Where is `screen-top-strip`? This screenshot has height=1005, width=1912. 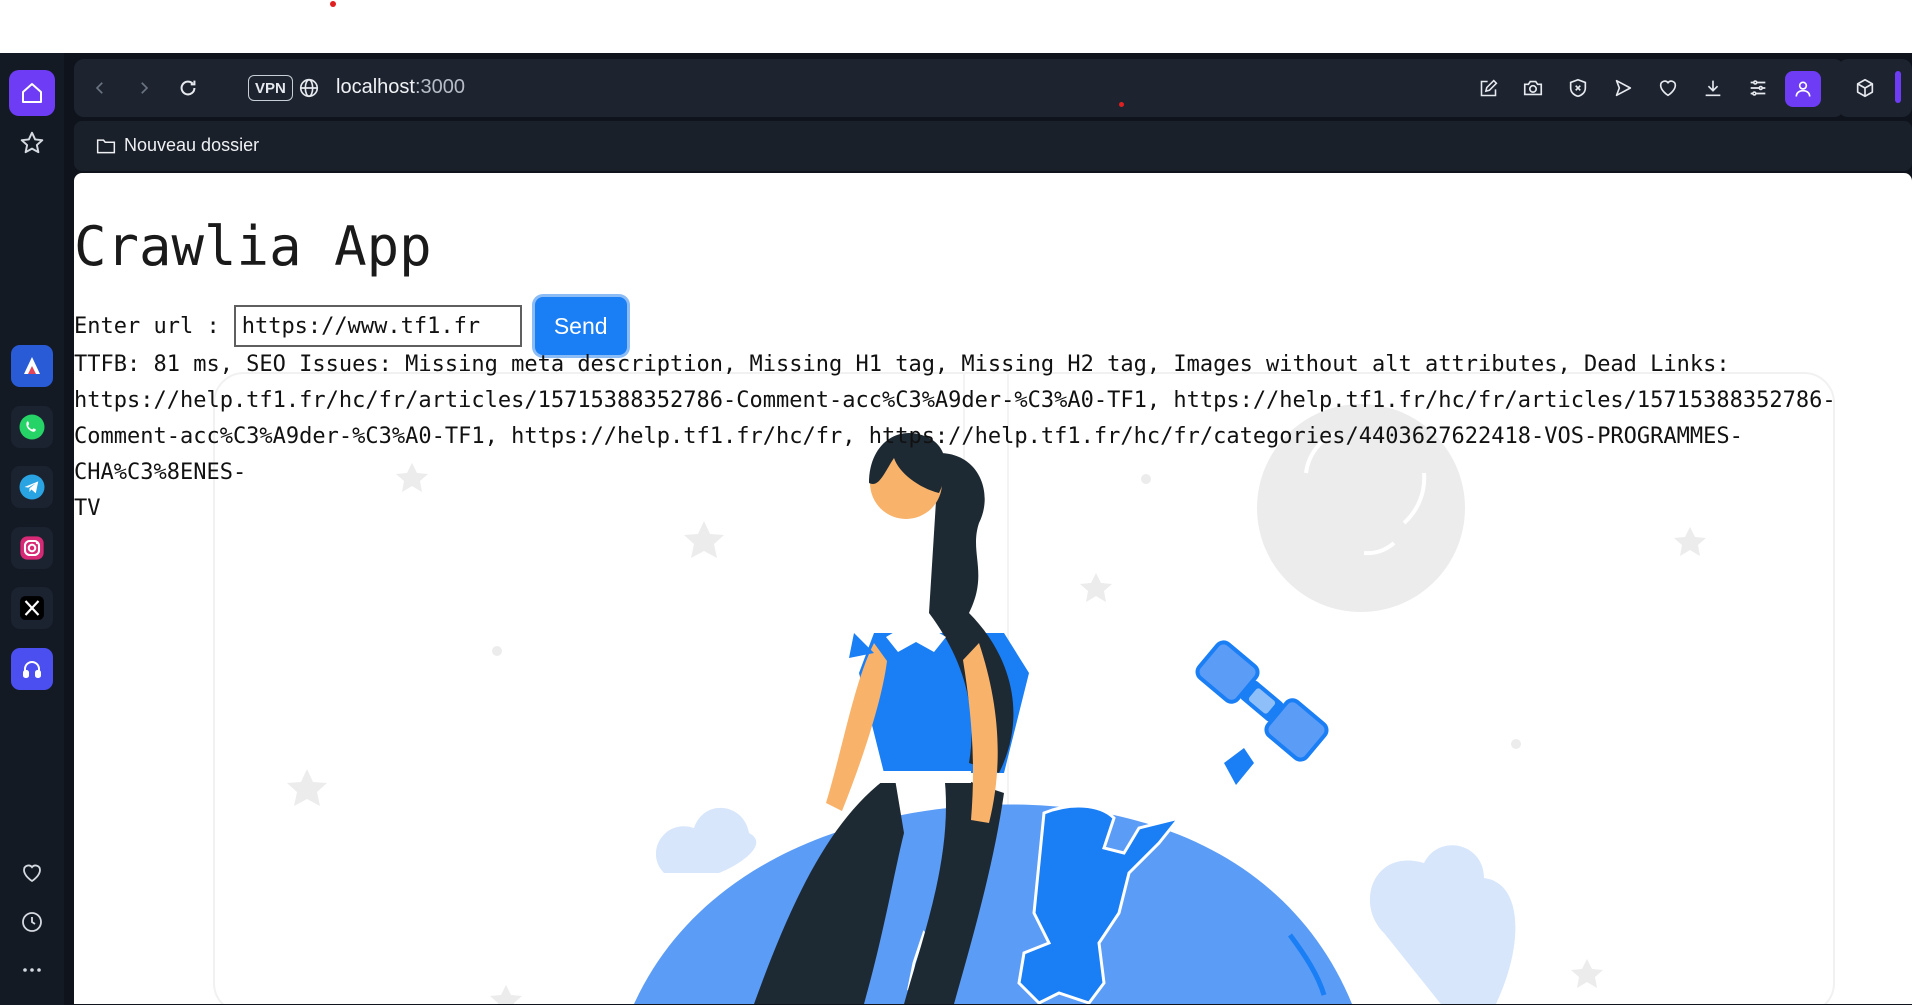 screen-top-strip is located at coordinates (956, 26).